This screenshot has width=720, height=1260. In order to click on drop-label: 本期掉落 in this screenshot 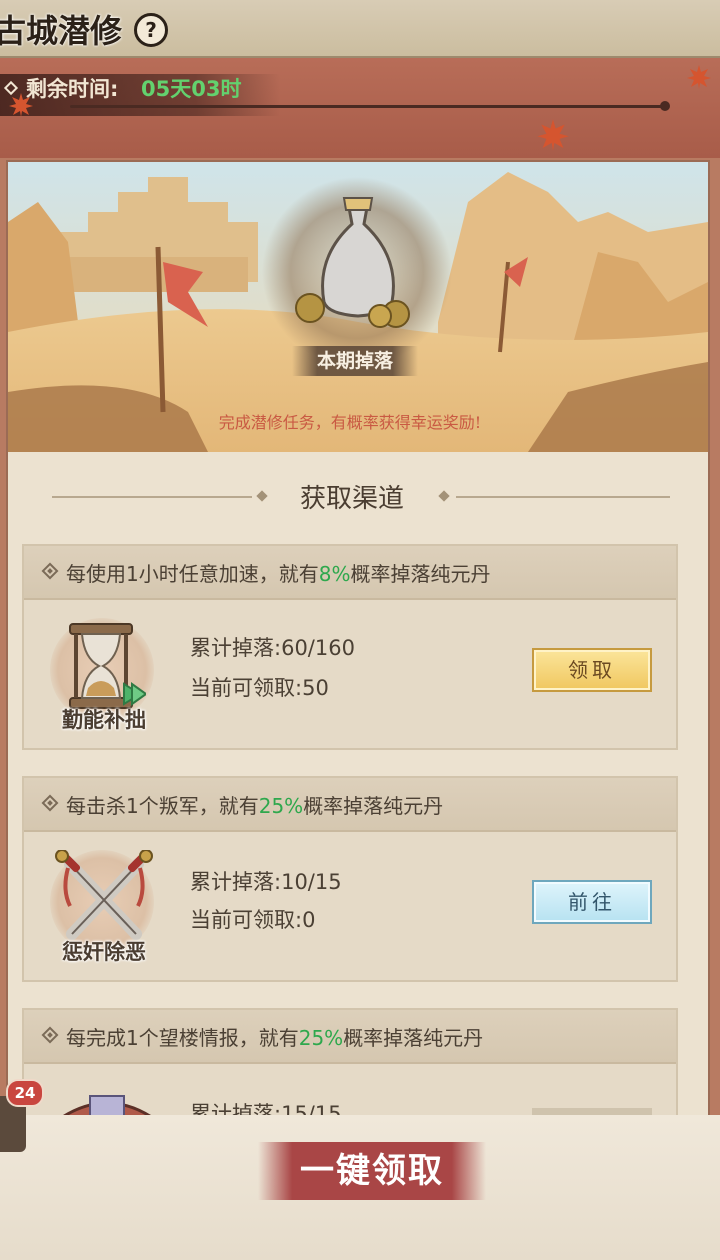, I will do `click(355, 361)`.